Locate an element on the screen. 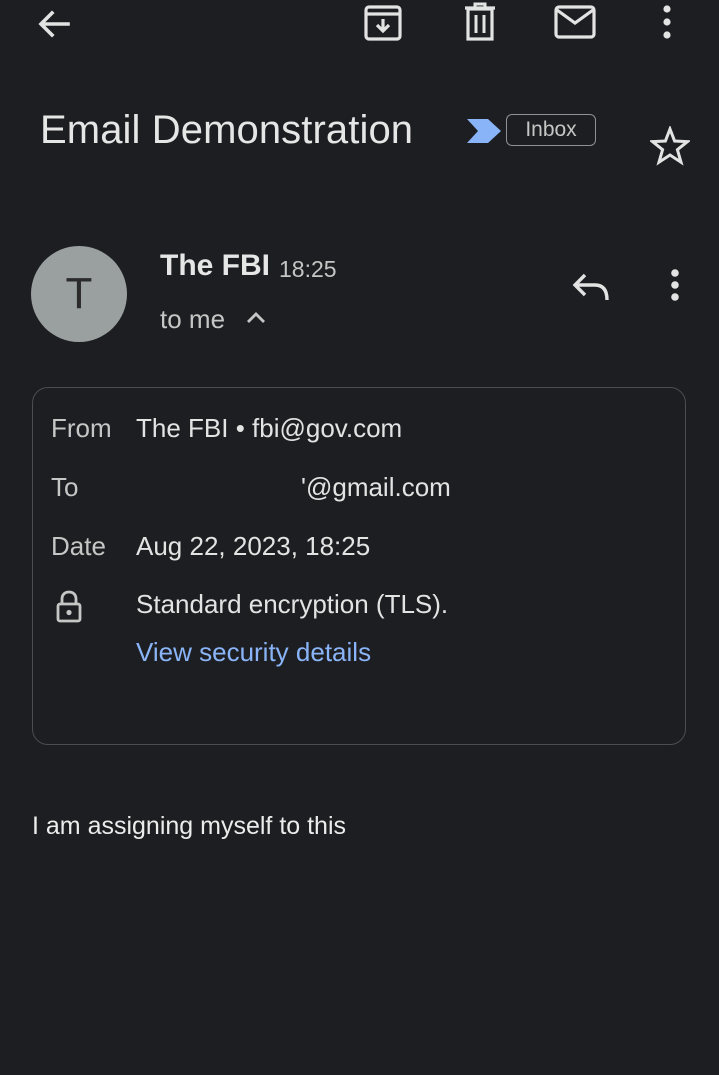 Image resolution: width=719 pixels, height=1075 pixels. from-value: The FBI • fbi@gov.com is located at coordinates (269, 428).